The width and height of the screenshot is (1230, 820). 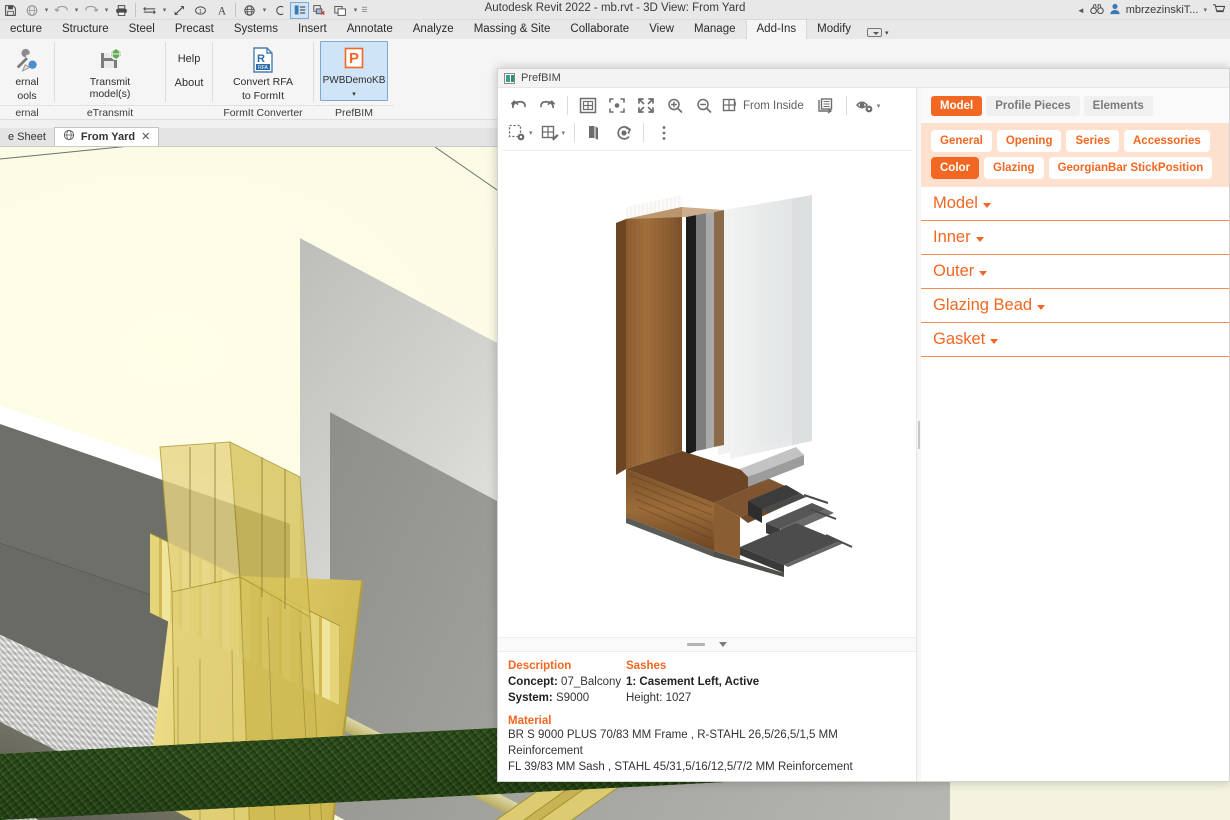 What do you see at coordinates (1096, 10) in the screenshot?
I see `search-binoculars-icon` at bounding box center [1096, 10].